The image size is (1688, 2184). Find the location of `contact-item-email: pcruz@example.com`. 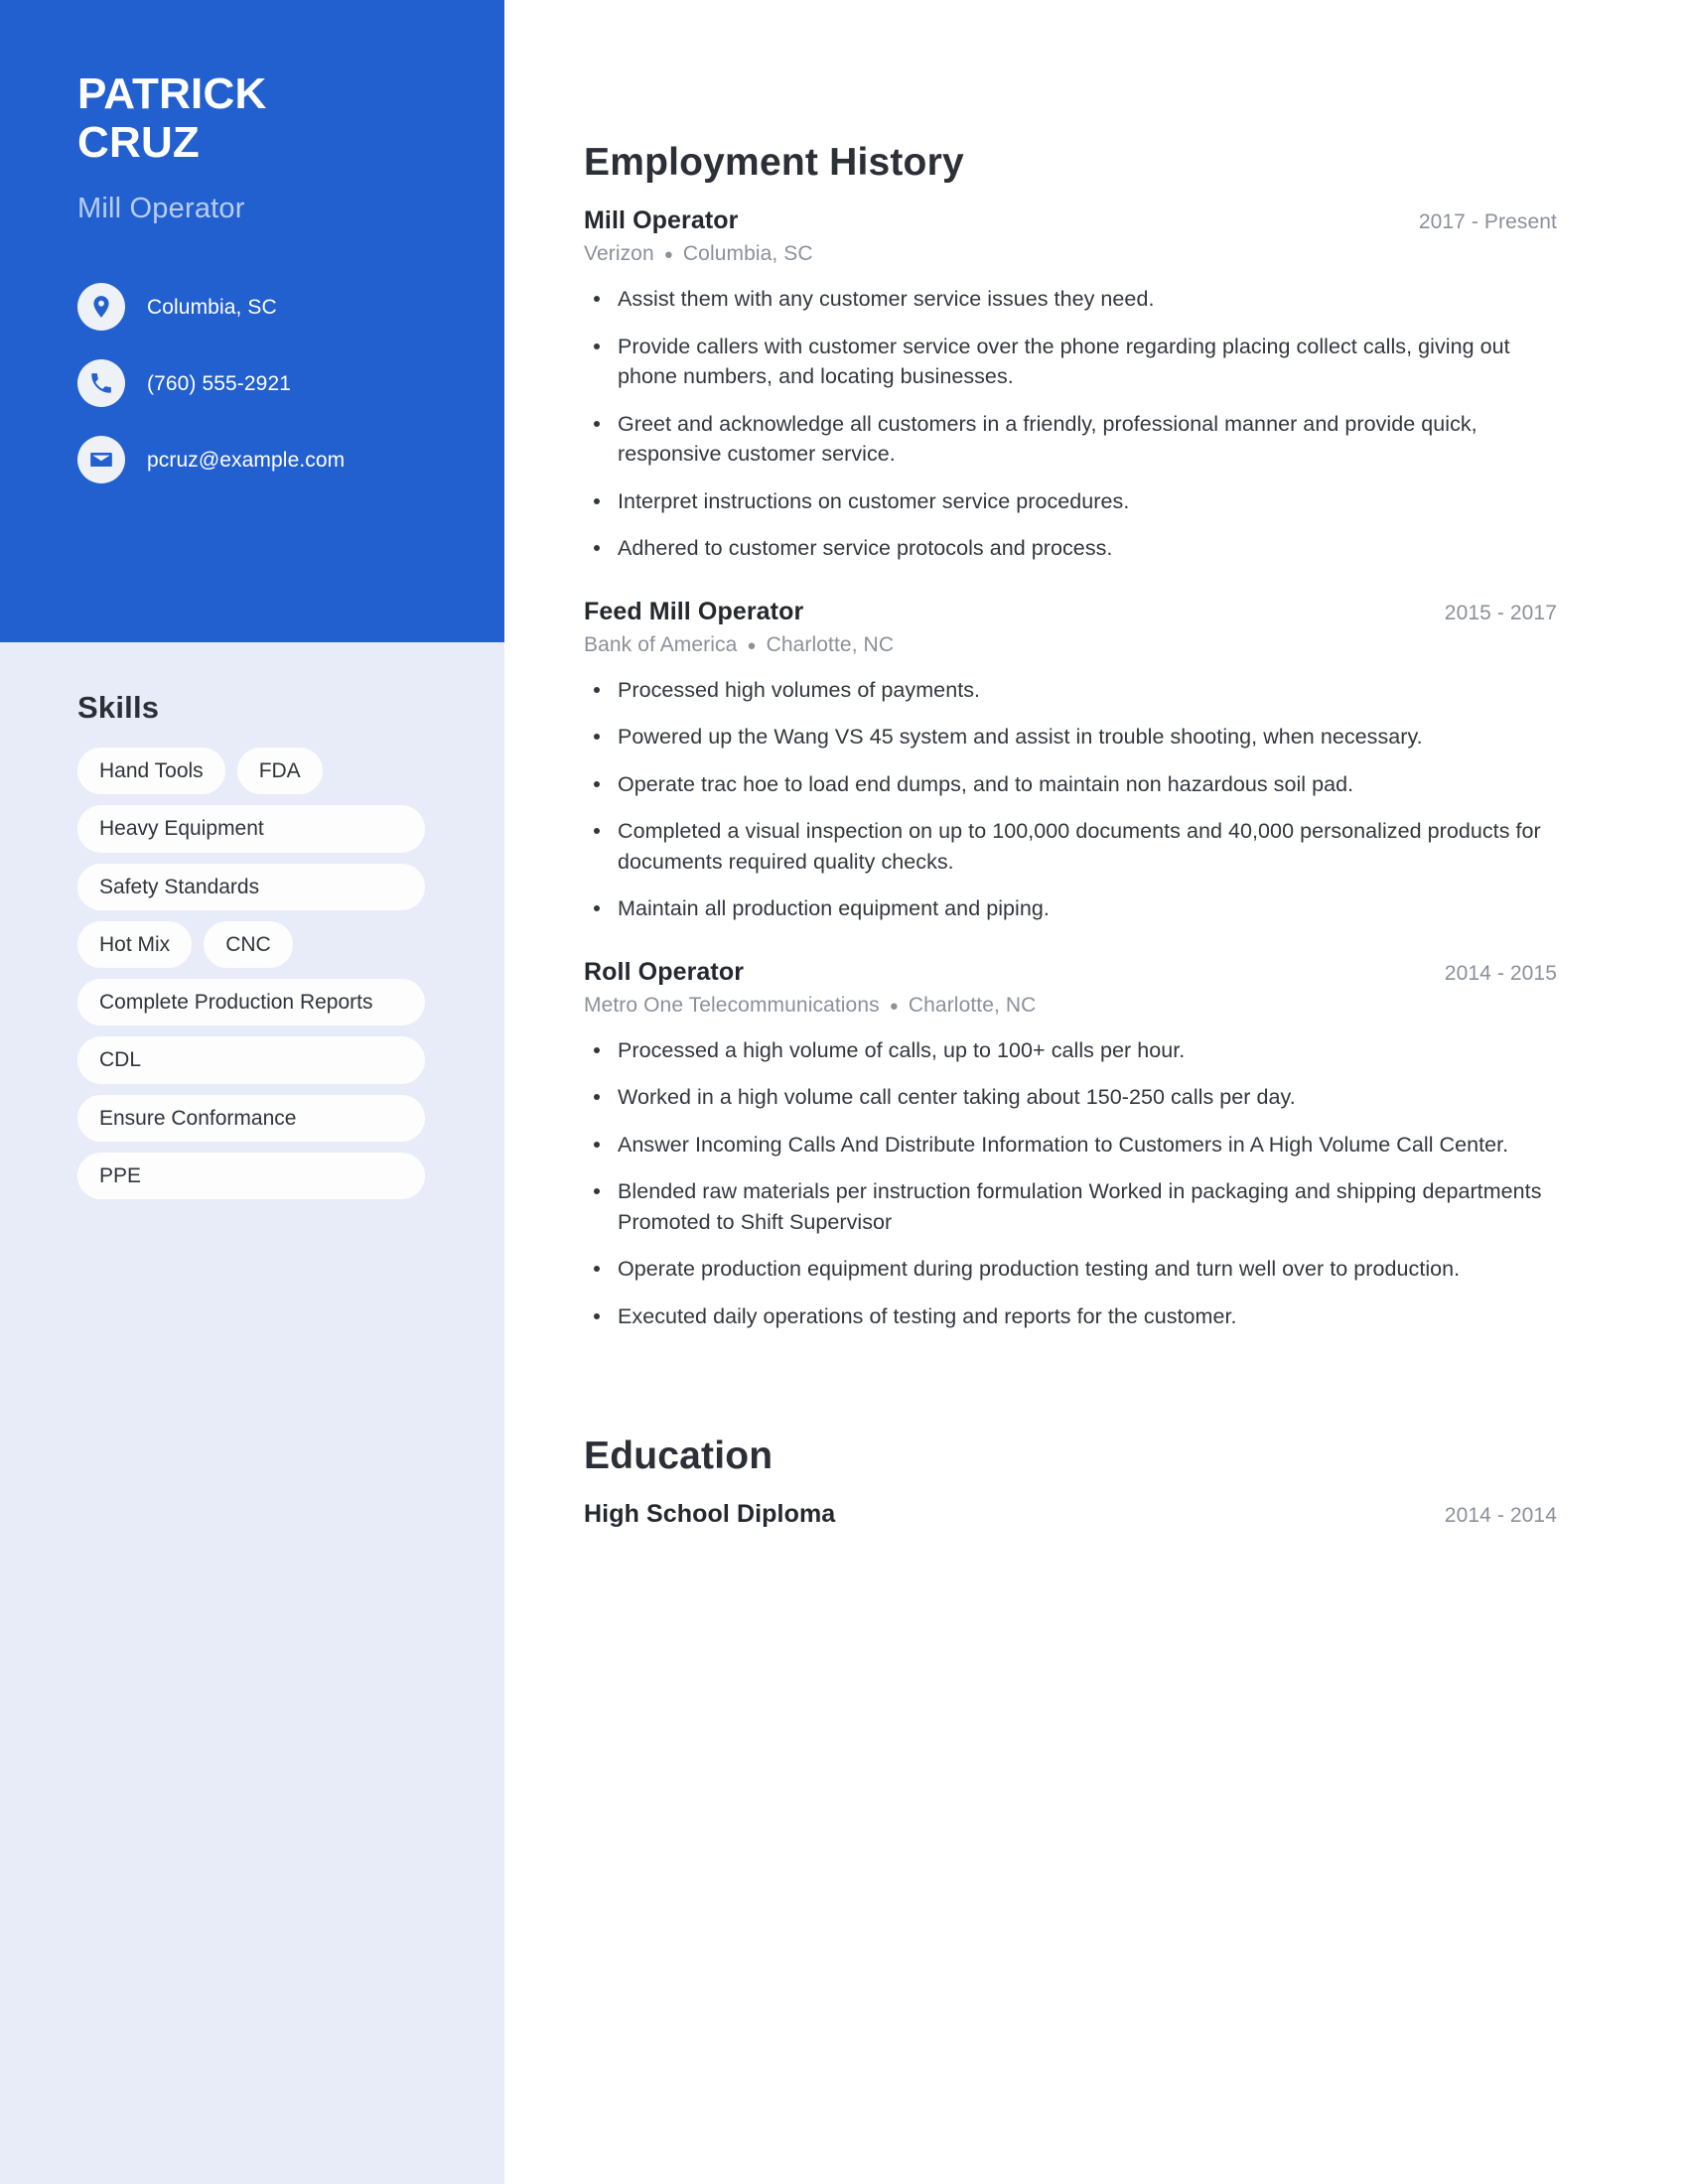

contact-item-email: pcruz@example.com is located at coordinates (252, 460).